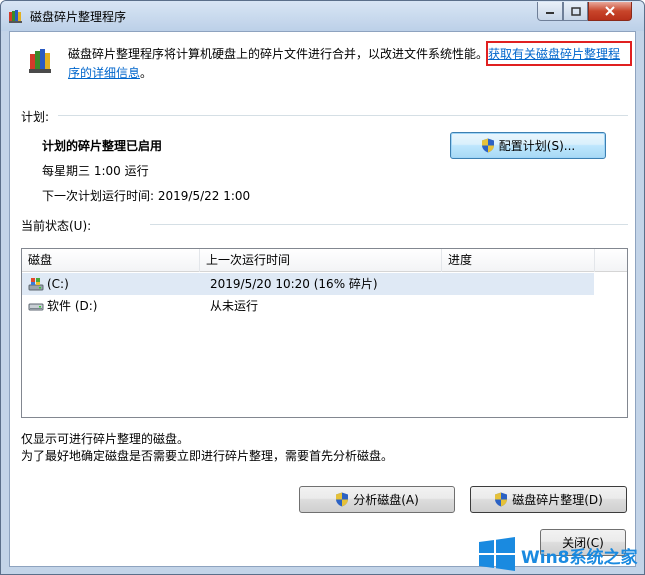 The image size is (645, 575). Describe the element at coordinates (579, 558) in the screenshot. I see `watermark-text: Win8系统之家` at that location.